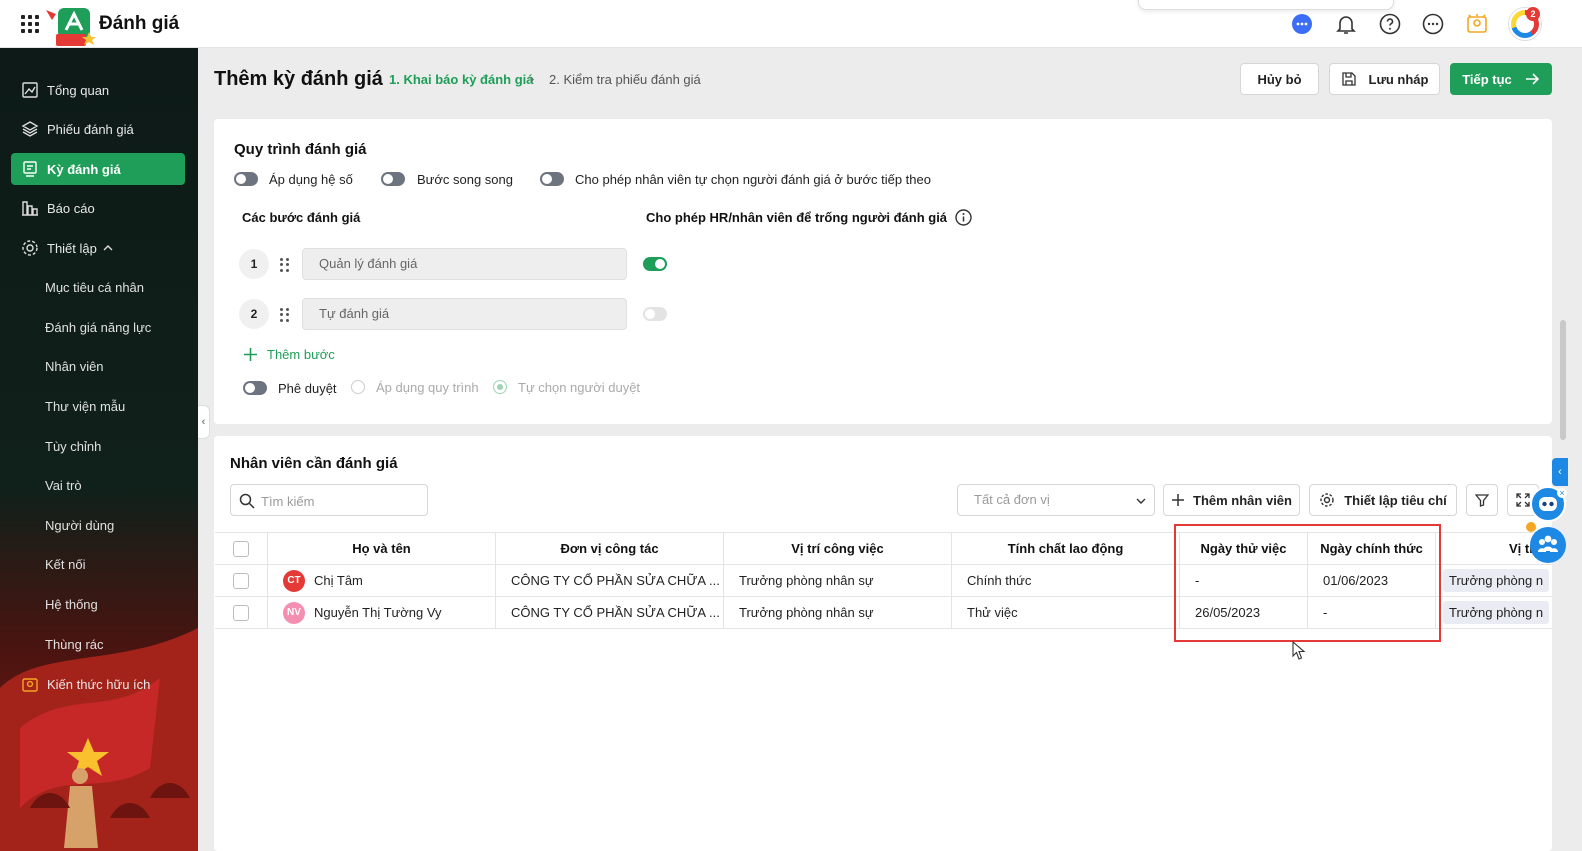 The height and width of the screenshot is (851, 1582). What do you see at coordinates (382, 581) in the screenshot?
I see `table-cell-name: CT Chị Tâm` at bounding box center [382, 581].